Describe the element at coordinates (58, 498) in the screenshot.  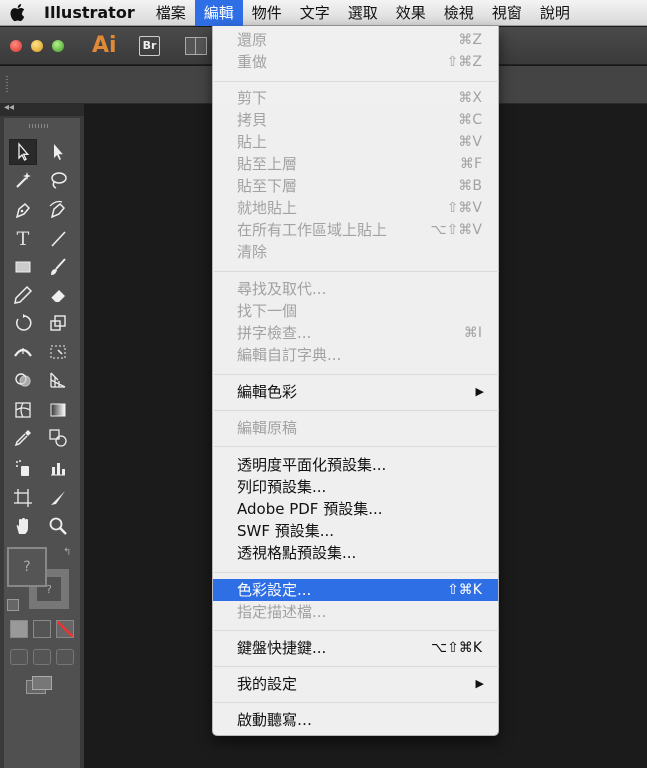
I see `slice-tool` at that location.